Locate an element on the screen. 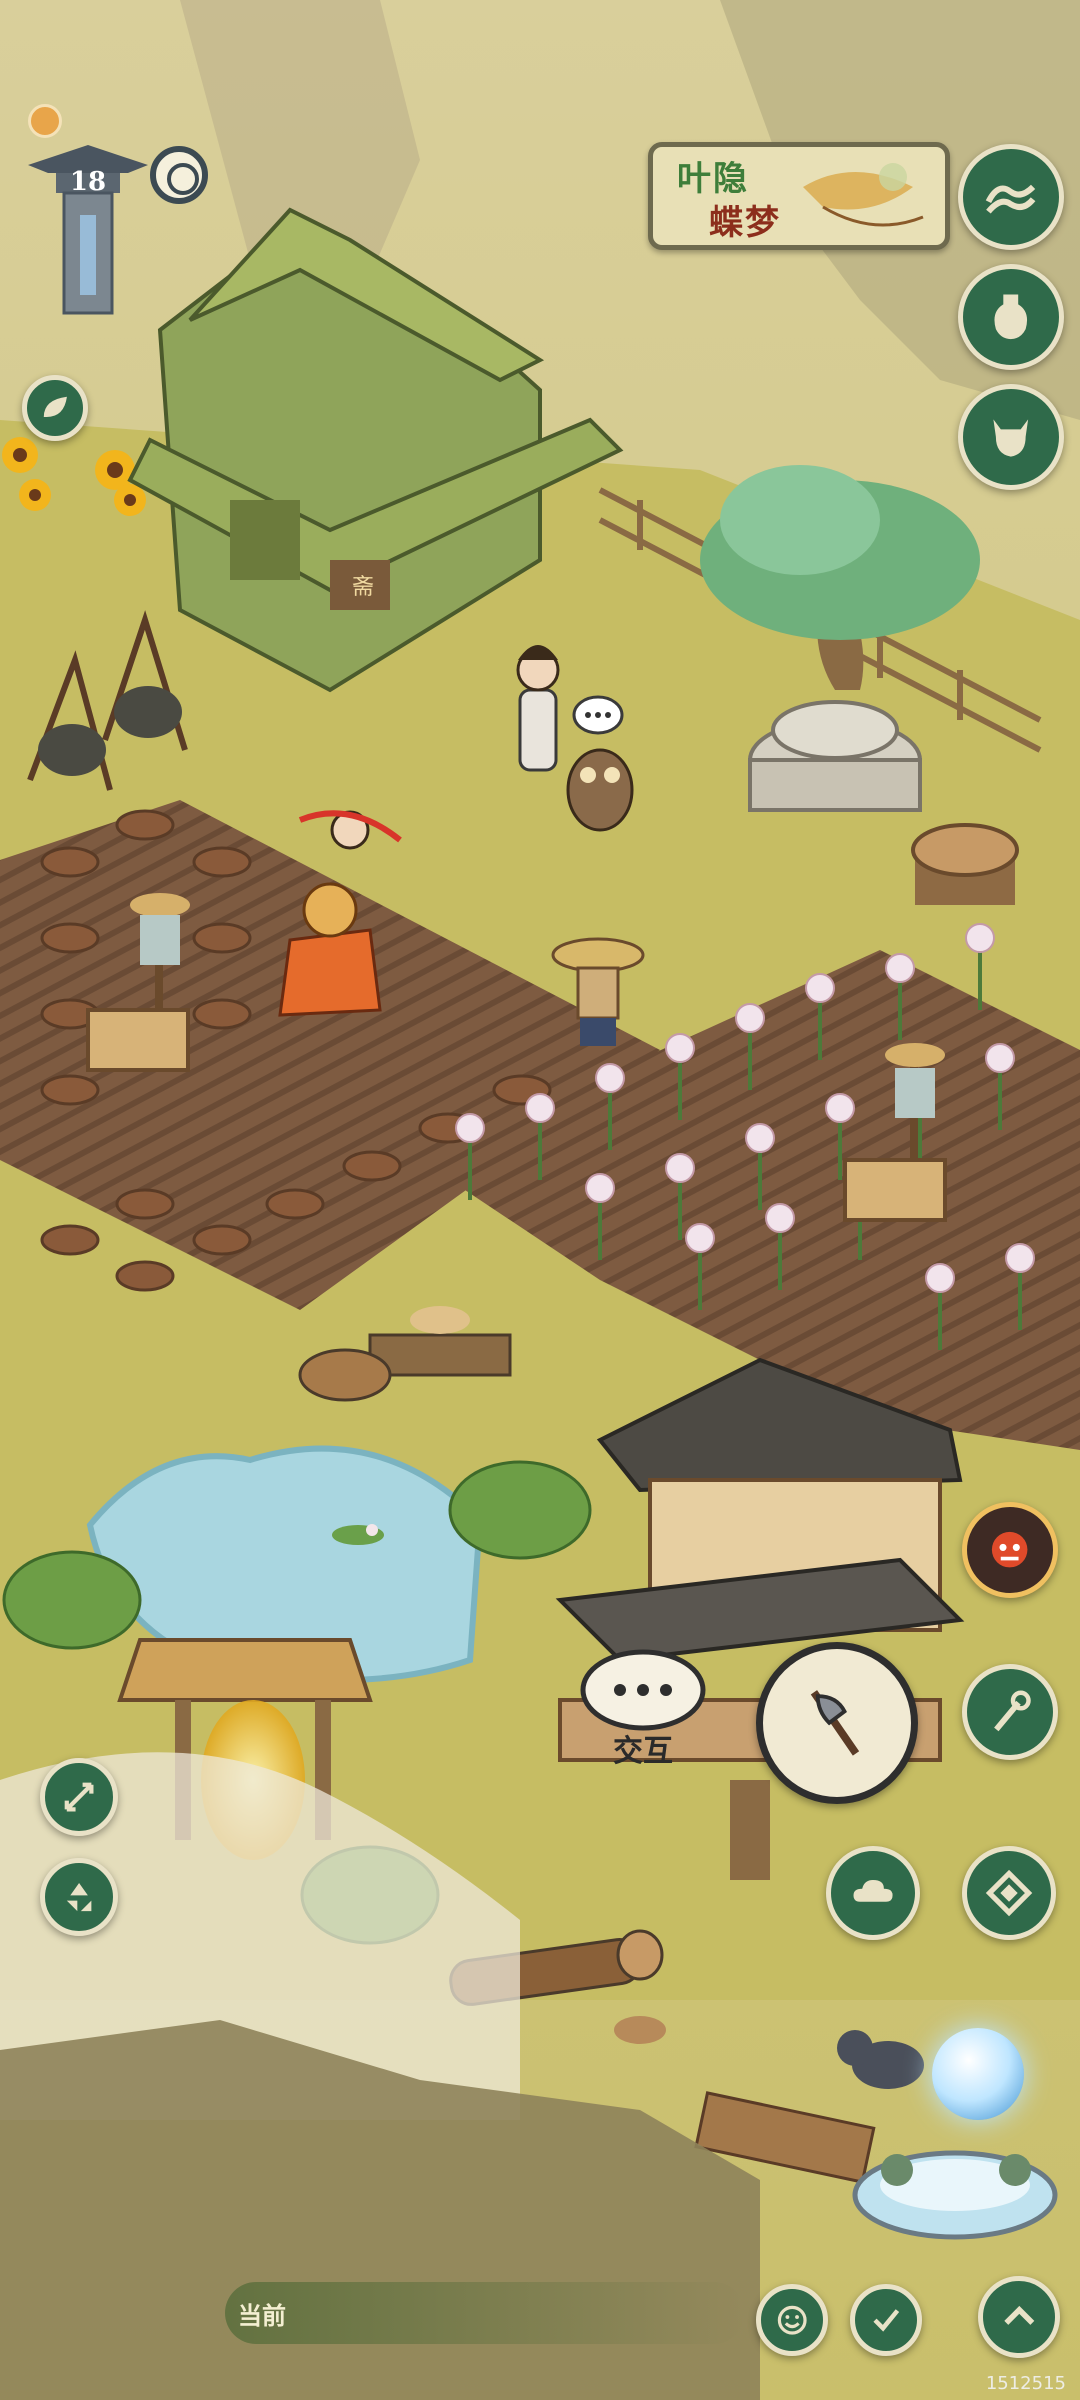 The width and height of the screenshot is (1080, 2400). task-button is located at coordinates (886, 2320).